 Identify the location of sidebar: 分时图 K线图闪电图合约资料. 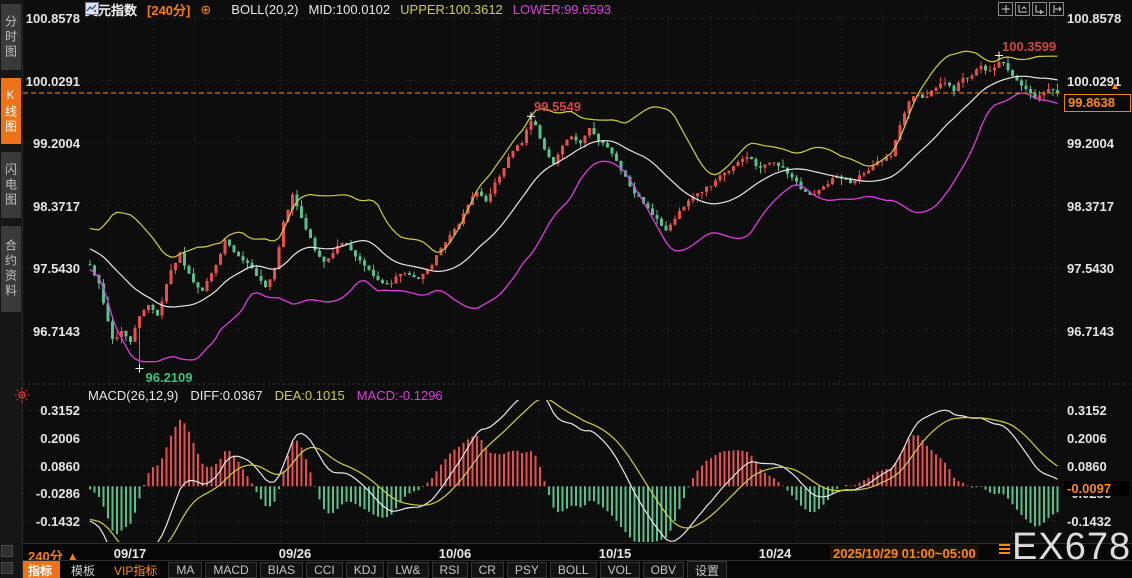
(11, 289).